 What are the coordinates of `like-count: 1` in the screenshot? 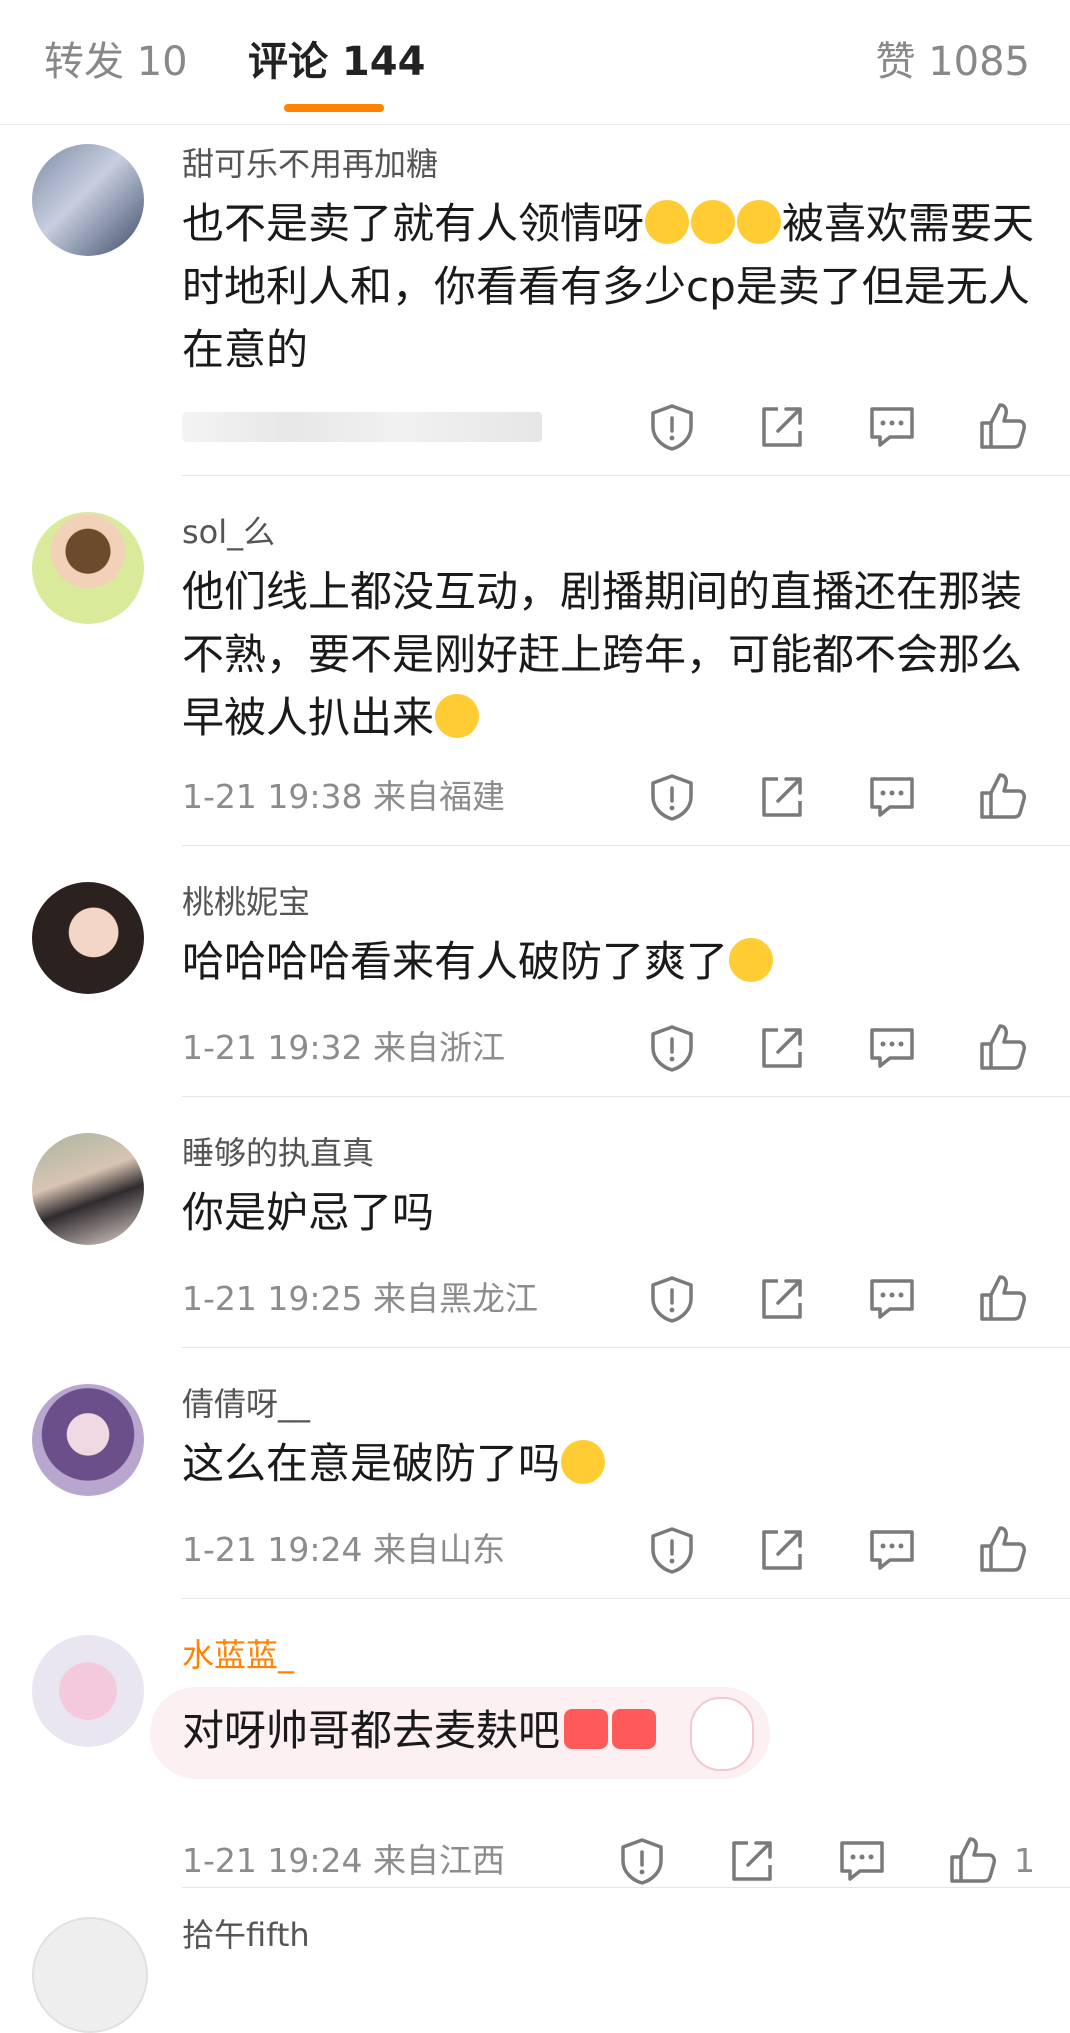 It's located at (1024, 1860).